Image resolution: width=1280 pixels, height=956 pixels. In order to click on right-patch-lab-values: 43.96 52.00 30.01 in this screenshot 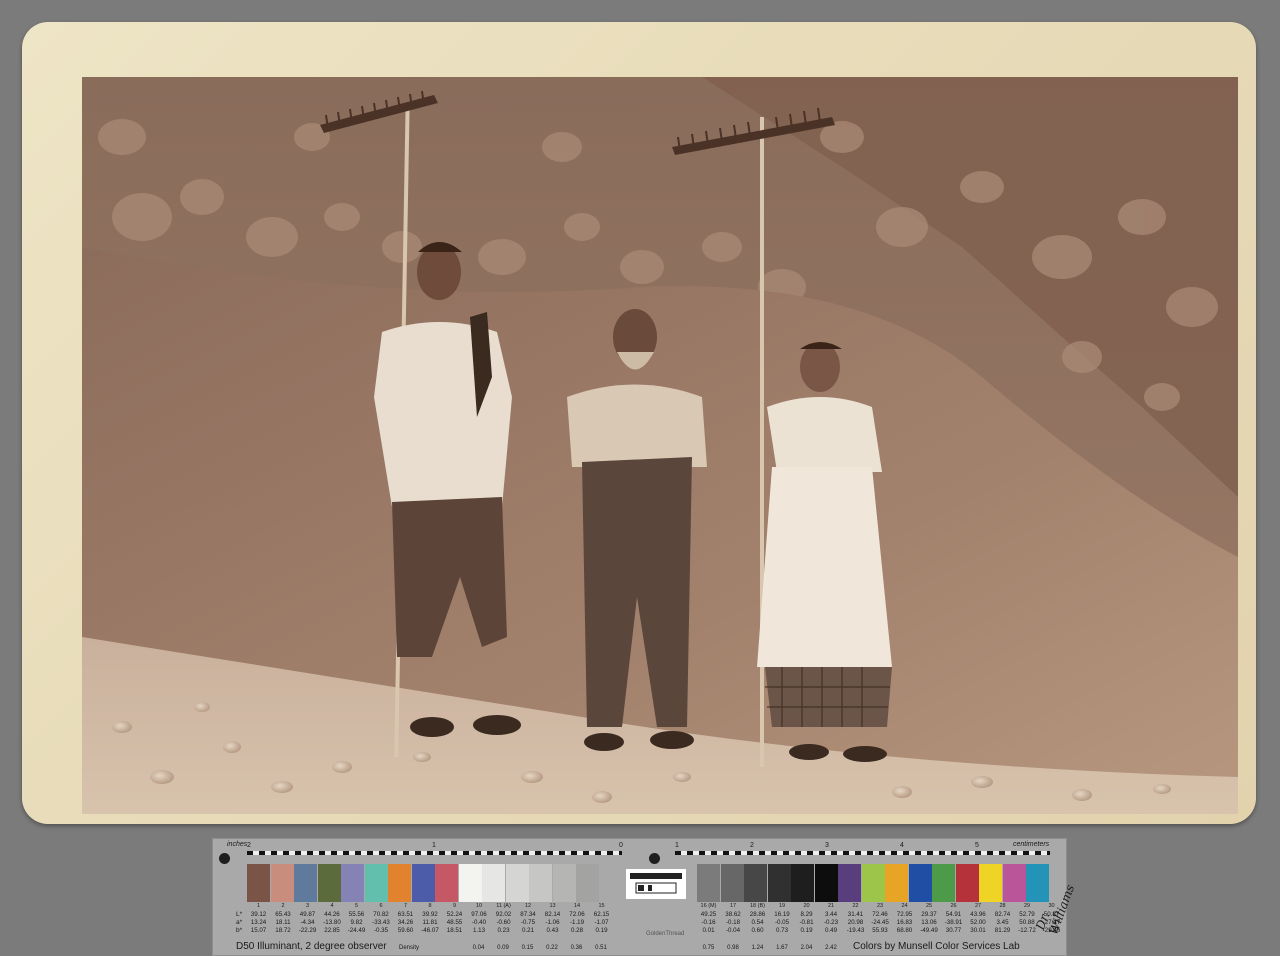, I will do `click(978, 922)`.